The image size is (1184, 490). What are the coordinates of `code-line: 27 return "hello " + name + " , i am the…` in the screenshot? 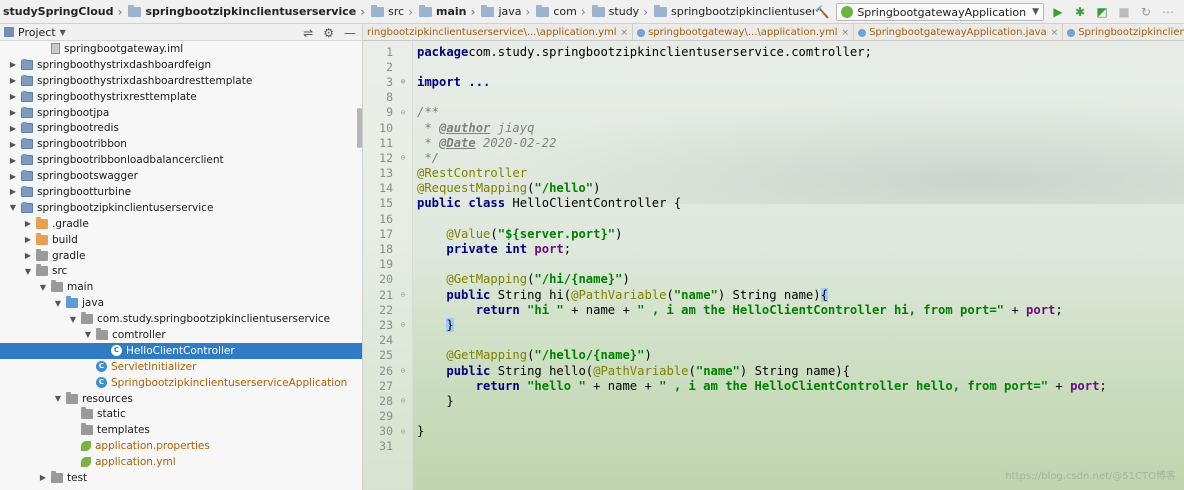 It's located at (773, 385).